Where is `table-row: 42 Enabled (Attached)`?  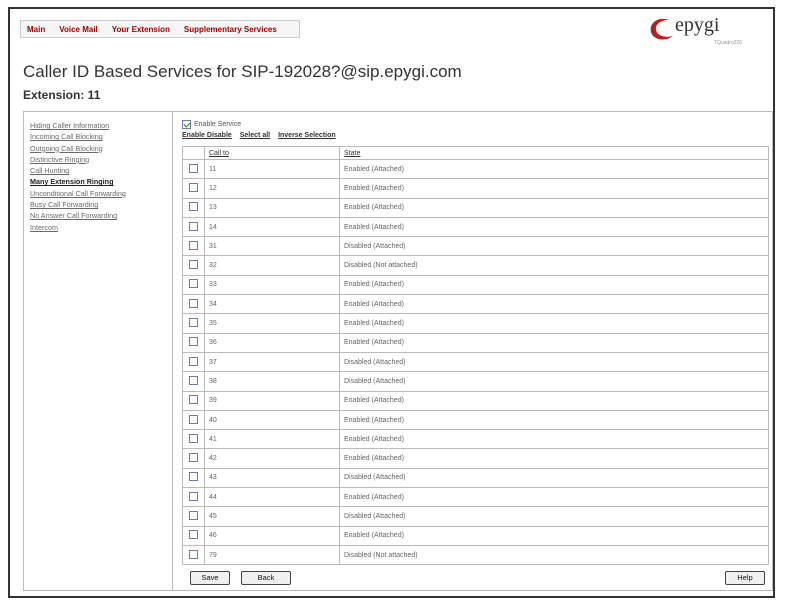 table-row: 42 Enabled (Attached) is located at coordinates (475, 458).